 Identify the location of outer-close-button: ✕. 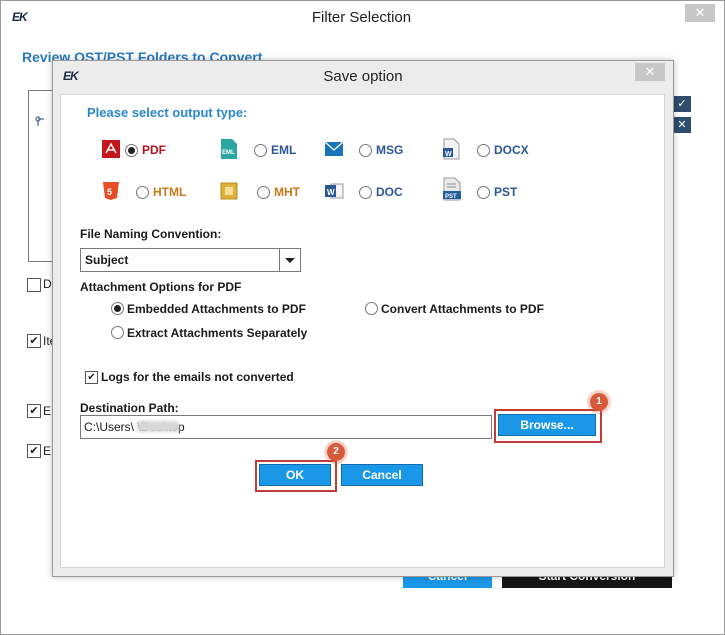
(700, 13).